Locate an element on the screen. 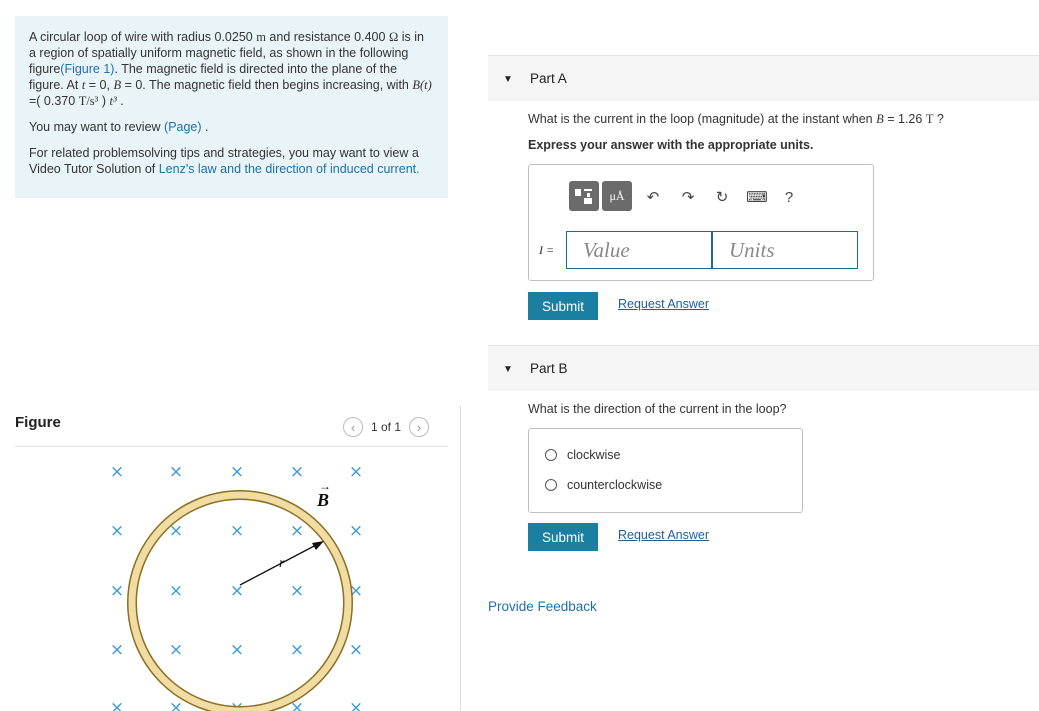 The width and height of the screenshot is (1039, 711). figure-divider is located at coordinates (231, 446).